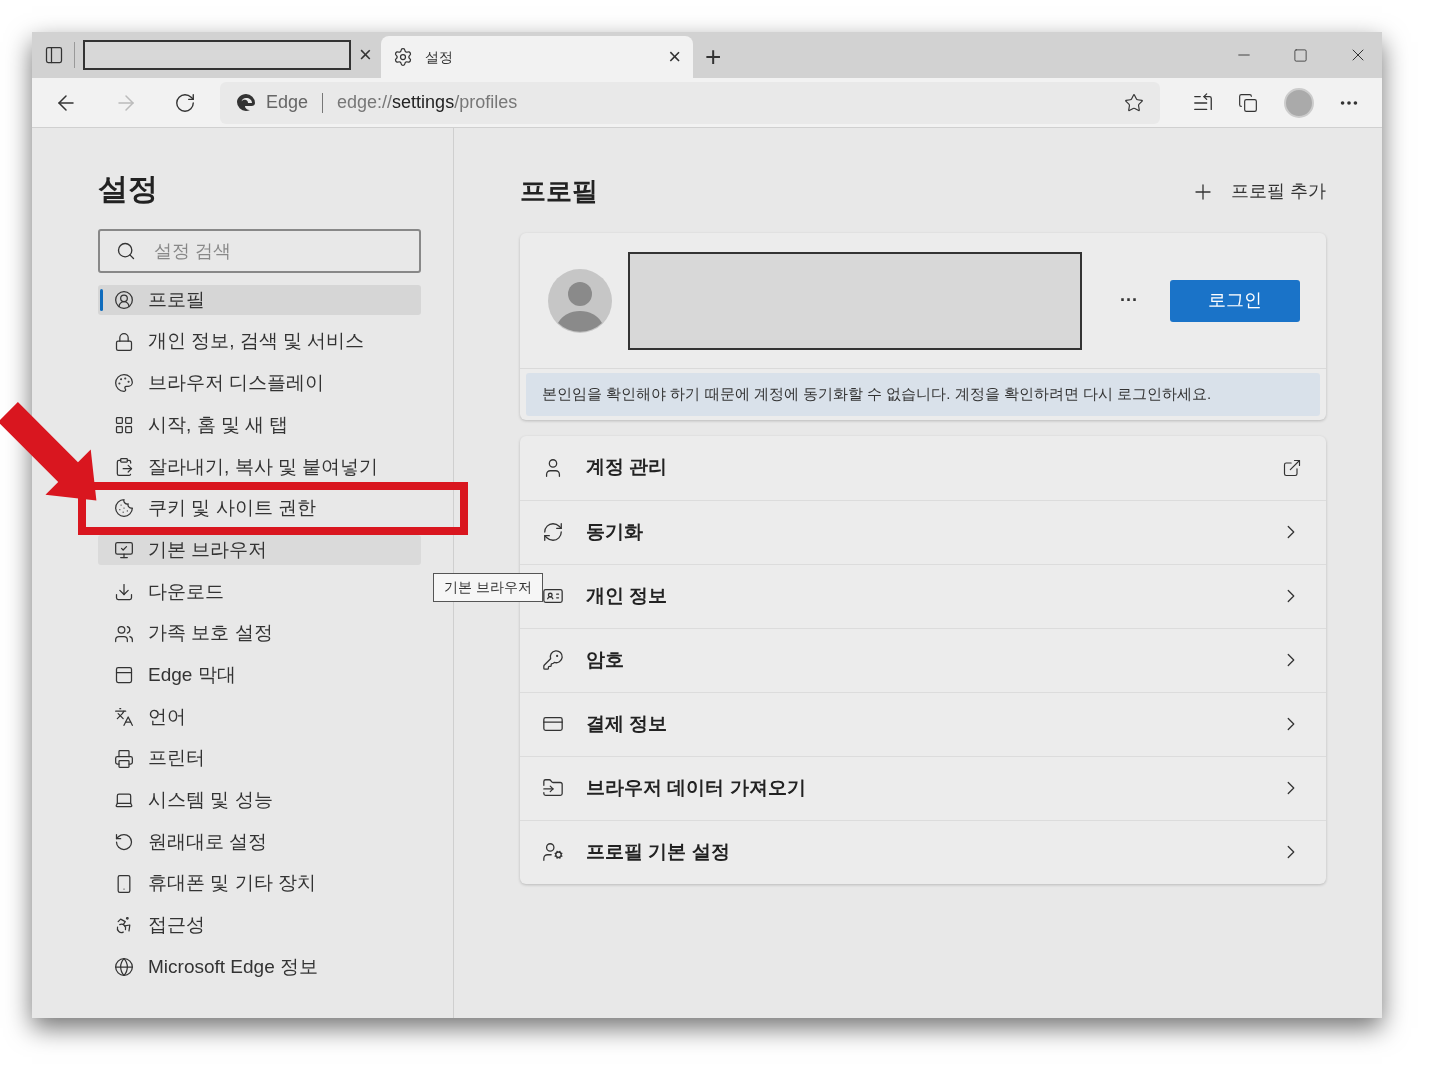  I want to click on settings-row: 프로필 기본 설정, so click(923, 851).